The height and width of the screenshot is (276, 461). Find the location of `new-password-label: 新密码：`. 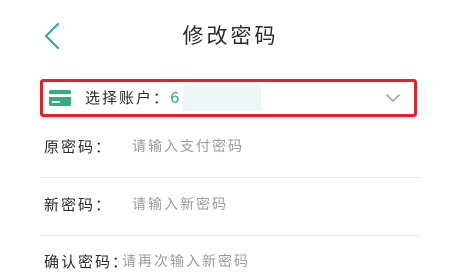

new-password-label: 新密码： is located at coordinates (78, 205).